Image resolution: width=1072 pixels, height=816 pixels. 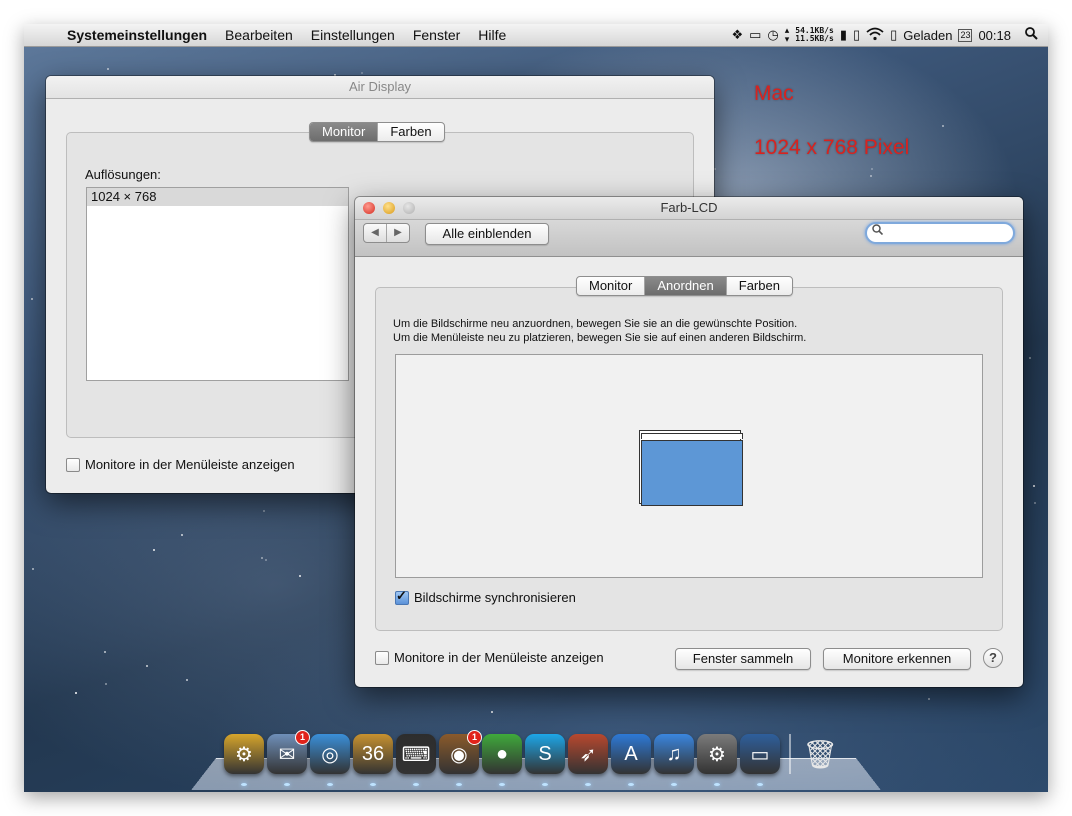 I want to click on sync-checkbox-row: Bildschirme synchronisieren, so click(x=485, y=596).